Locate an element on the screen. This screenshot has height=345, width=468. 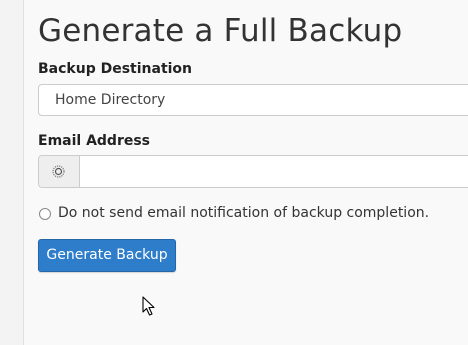
sidebar-edge is located at coordinates (12, 172).